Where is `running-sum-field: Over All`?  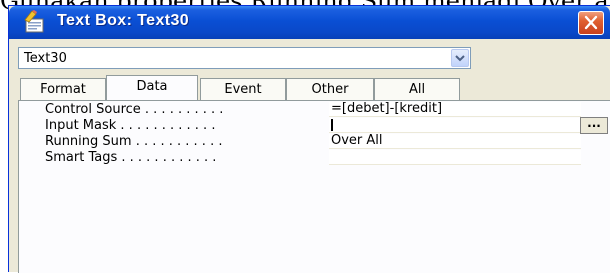
running-sum-field: Over All is located at coordinates (455, 141).